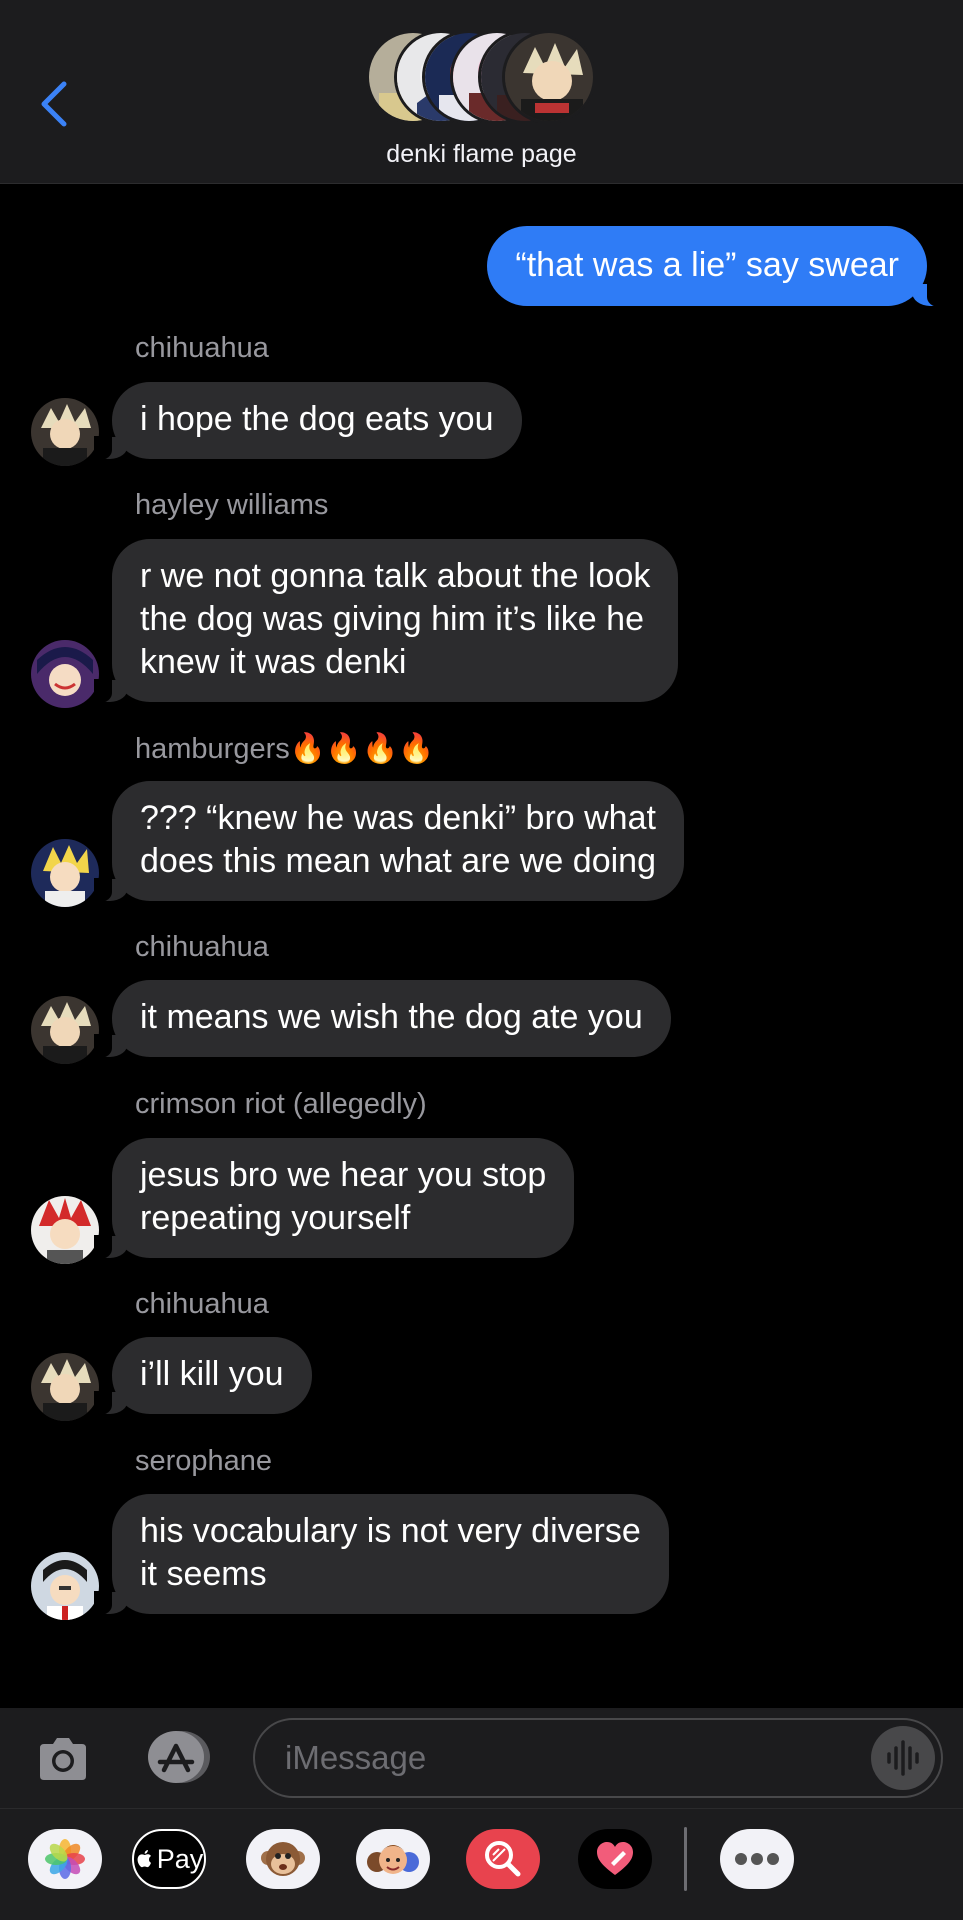  Describe the element at coordinates (398, 861) in the screenshot. I see `message-text-line: does this mean what are we doing` at that location.